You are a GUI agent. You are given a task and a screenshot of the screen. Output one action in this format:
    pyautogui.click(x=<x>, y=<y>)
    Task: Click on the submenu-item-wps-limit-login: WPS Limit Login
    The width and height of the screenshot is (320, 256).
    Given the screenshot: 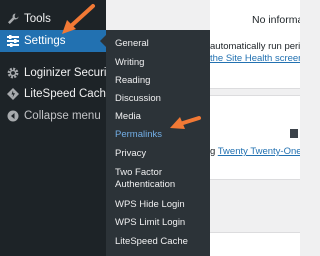 What is the action you would take?
    pyautogui.click(x=150, y=223)
    